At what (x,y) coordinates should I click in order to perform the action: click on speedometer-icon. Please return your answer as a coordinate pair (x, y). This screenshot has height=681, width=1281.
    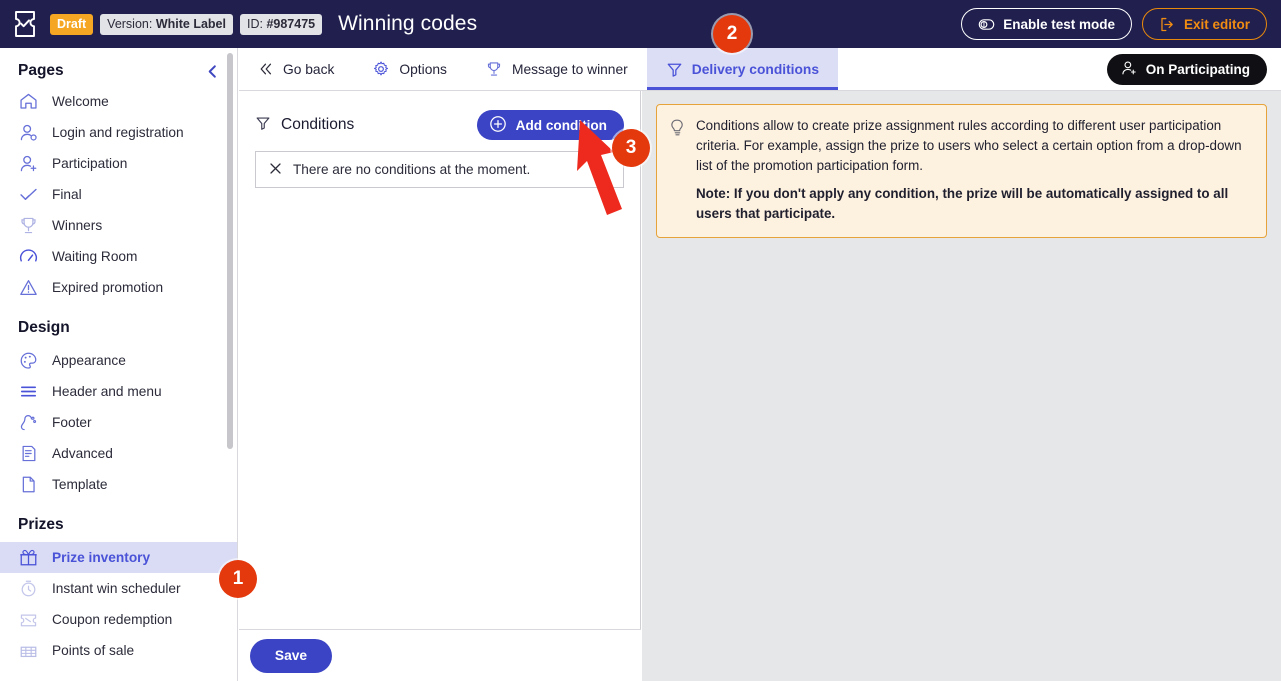
    Looking at the image, I should click on (28, 256).